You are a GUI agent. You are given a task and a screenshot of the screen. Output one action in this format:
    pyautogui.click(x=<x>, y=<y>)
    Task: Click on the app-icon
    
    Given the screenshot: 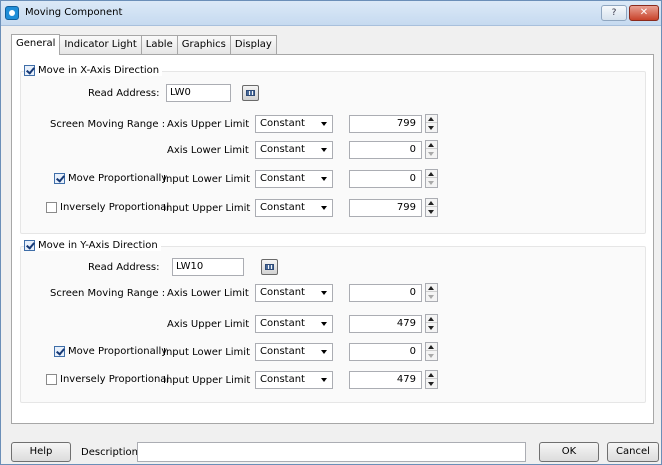 What is the action you would take?
    pyautogui.click(x=12, y=13)
    